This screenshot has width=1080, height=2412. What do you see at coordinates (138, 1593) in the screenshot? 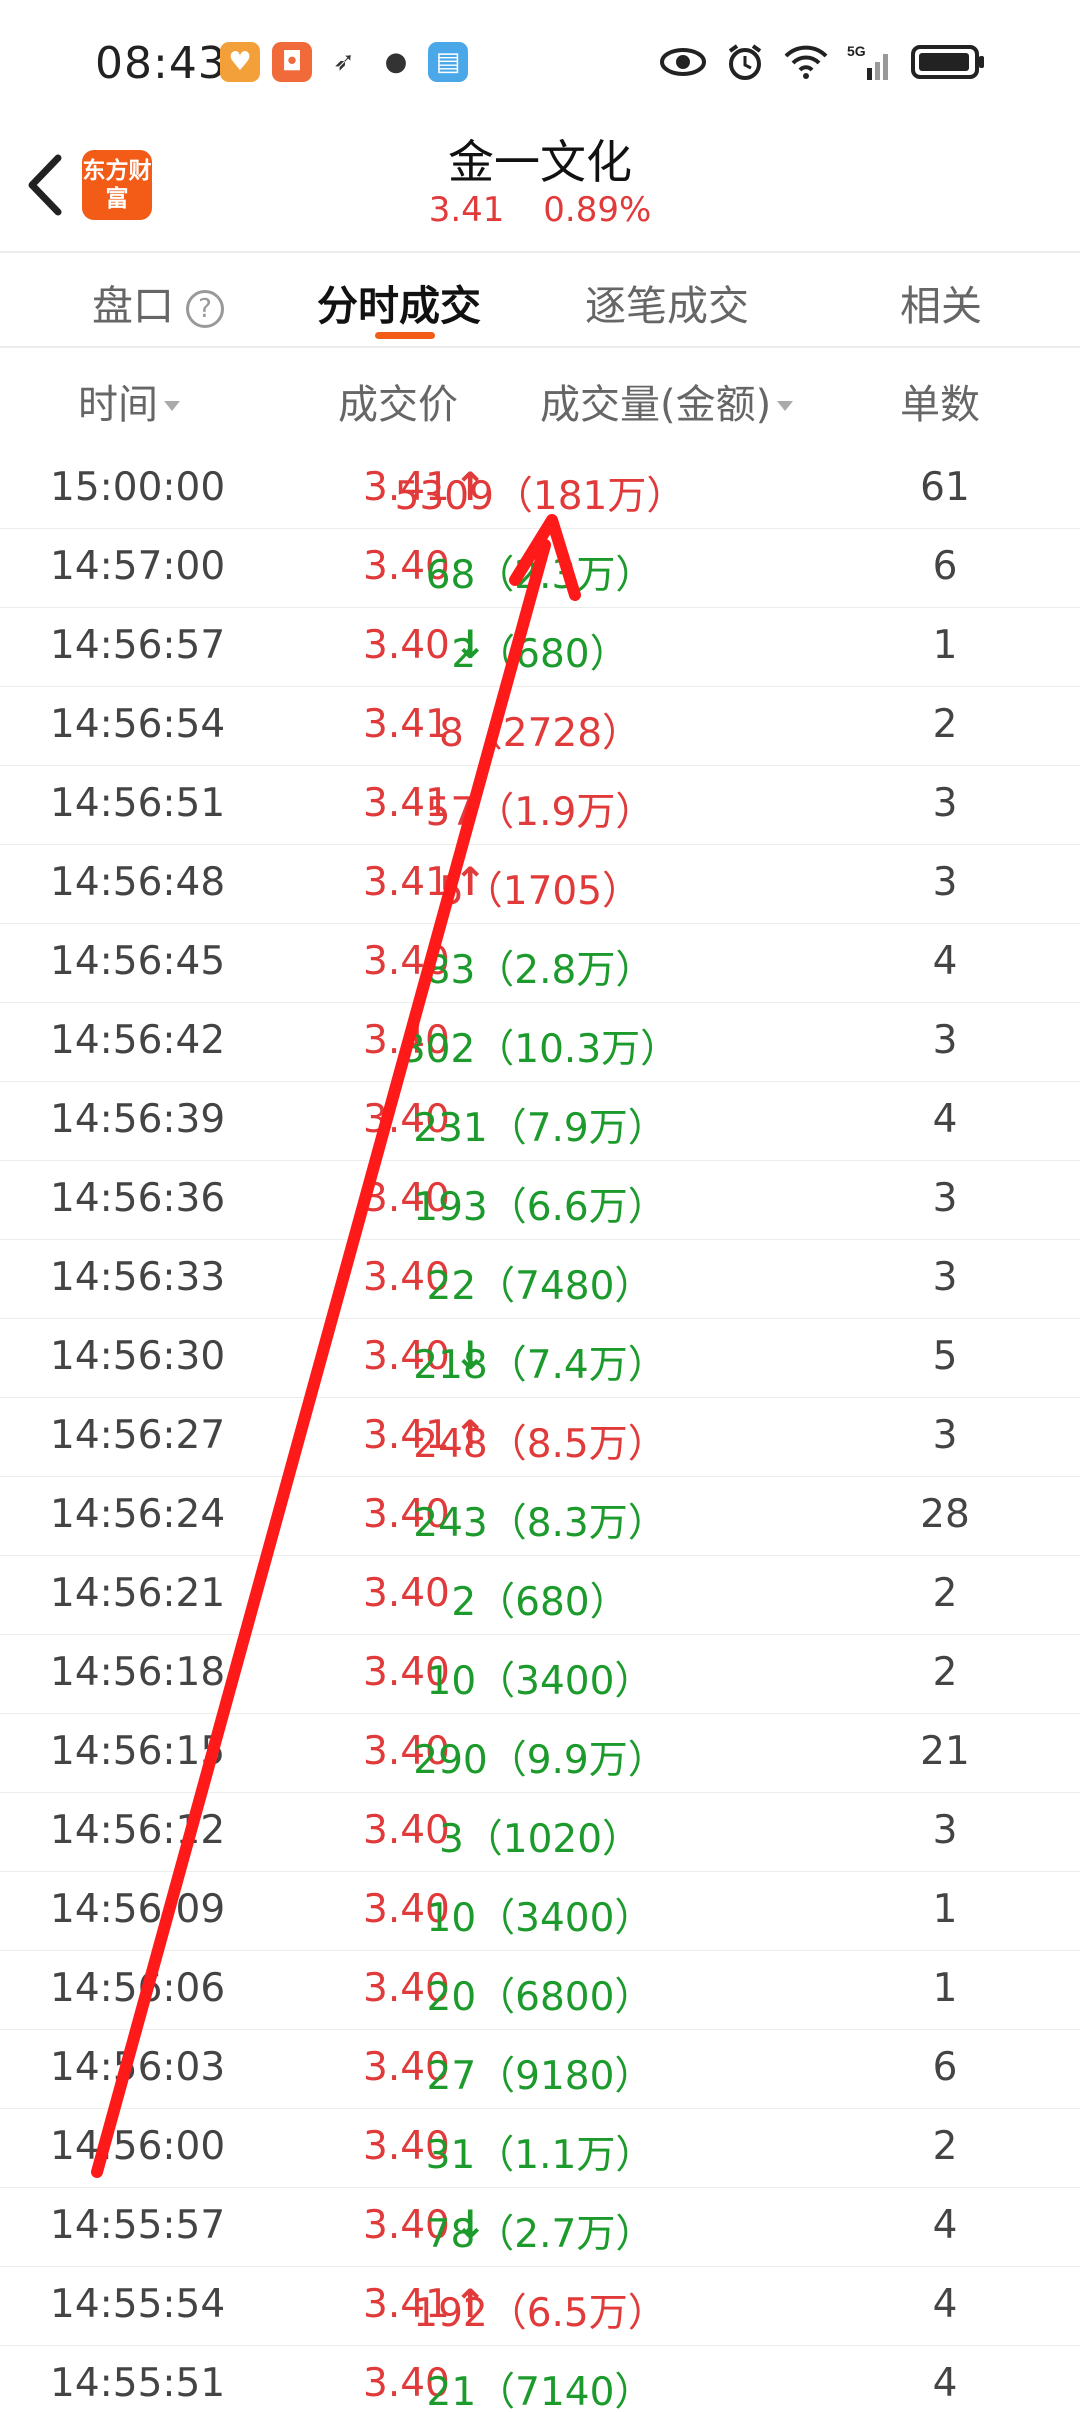
I see `trade-time: 14:56:21` at bounding box center [138, 1593].